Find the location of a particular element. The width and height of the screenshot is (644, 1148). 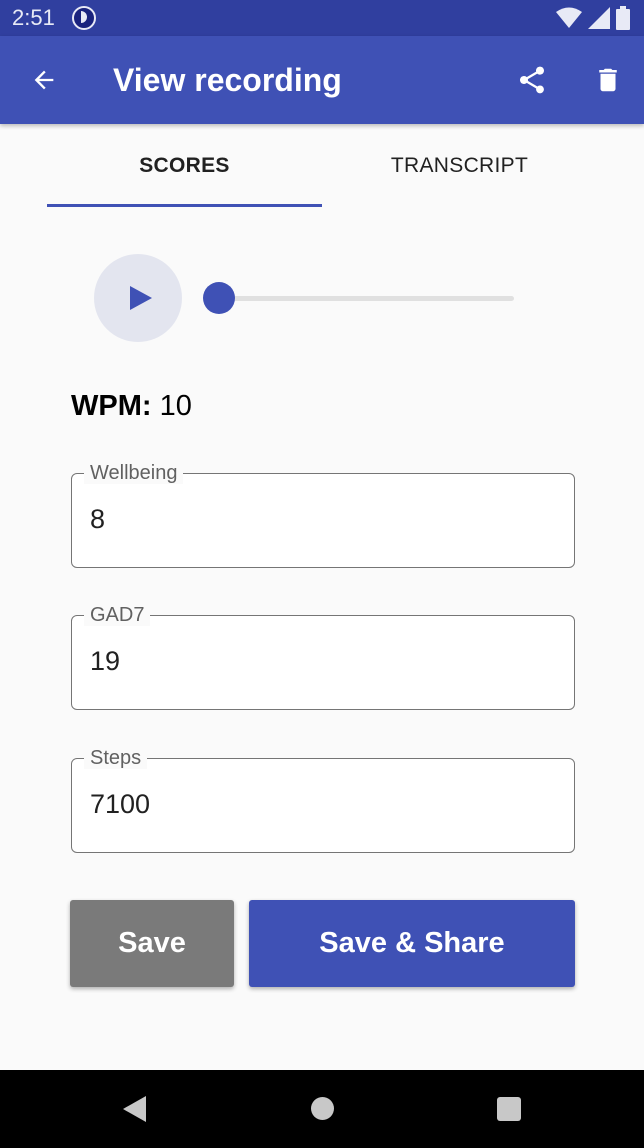

tab-bar: SCORES TRANSCRIPT is located at coordinates (322, 166).